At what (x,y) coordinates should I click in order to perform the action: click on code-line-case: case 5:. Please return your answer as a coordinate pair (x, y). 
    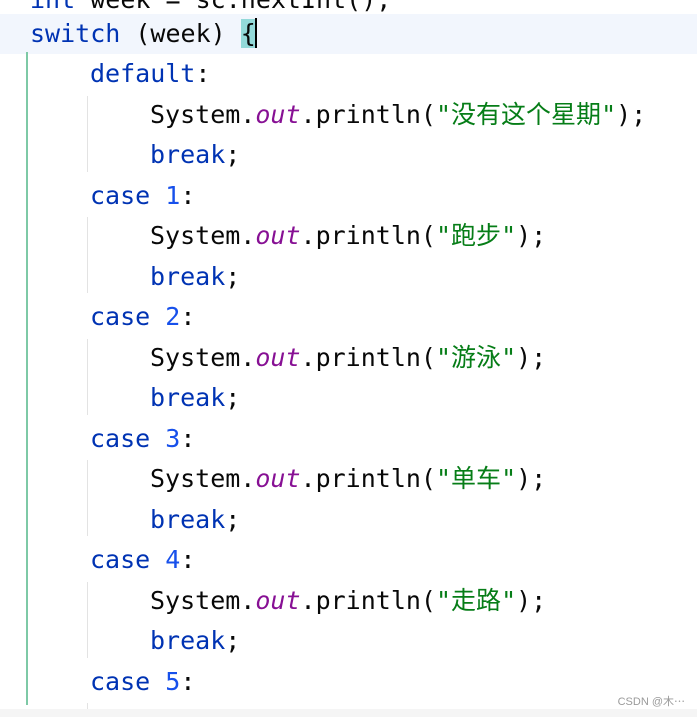
    Looking at the image, I should click on (348, 682).